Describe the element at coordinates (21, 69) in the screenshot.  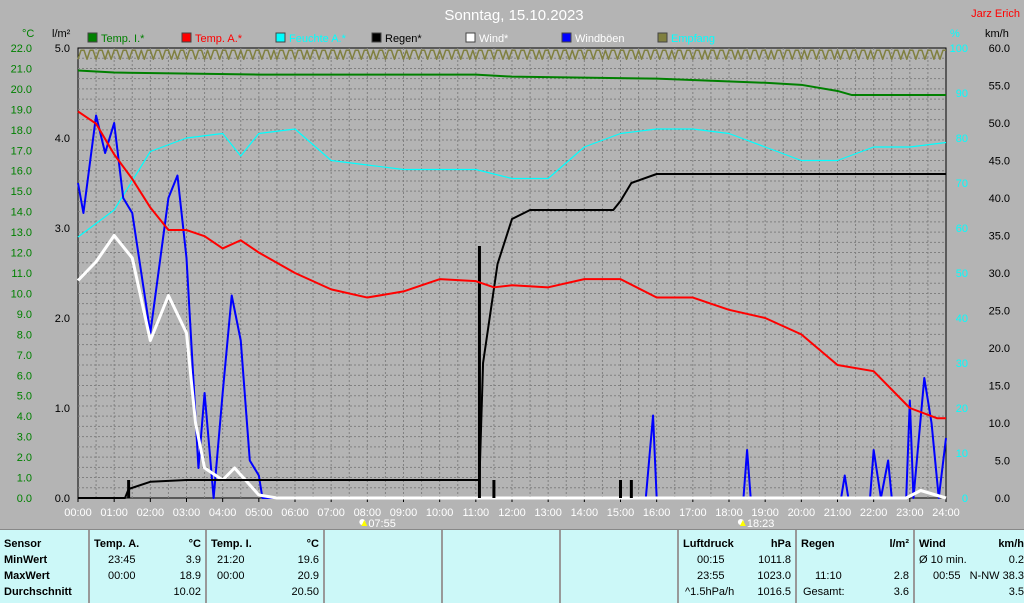
I see `tick-temp: 21.0` at that location.